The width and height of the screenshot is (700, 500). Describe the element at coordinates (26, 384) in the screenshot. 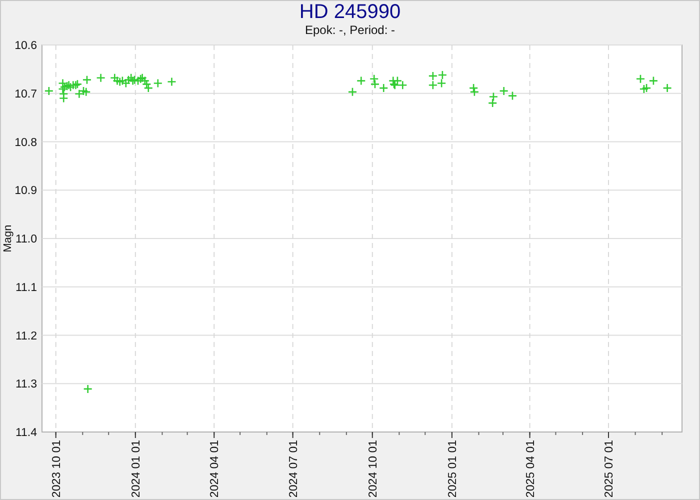

I see `y-tick-label: 11.3` at that location.